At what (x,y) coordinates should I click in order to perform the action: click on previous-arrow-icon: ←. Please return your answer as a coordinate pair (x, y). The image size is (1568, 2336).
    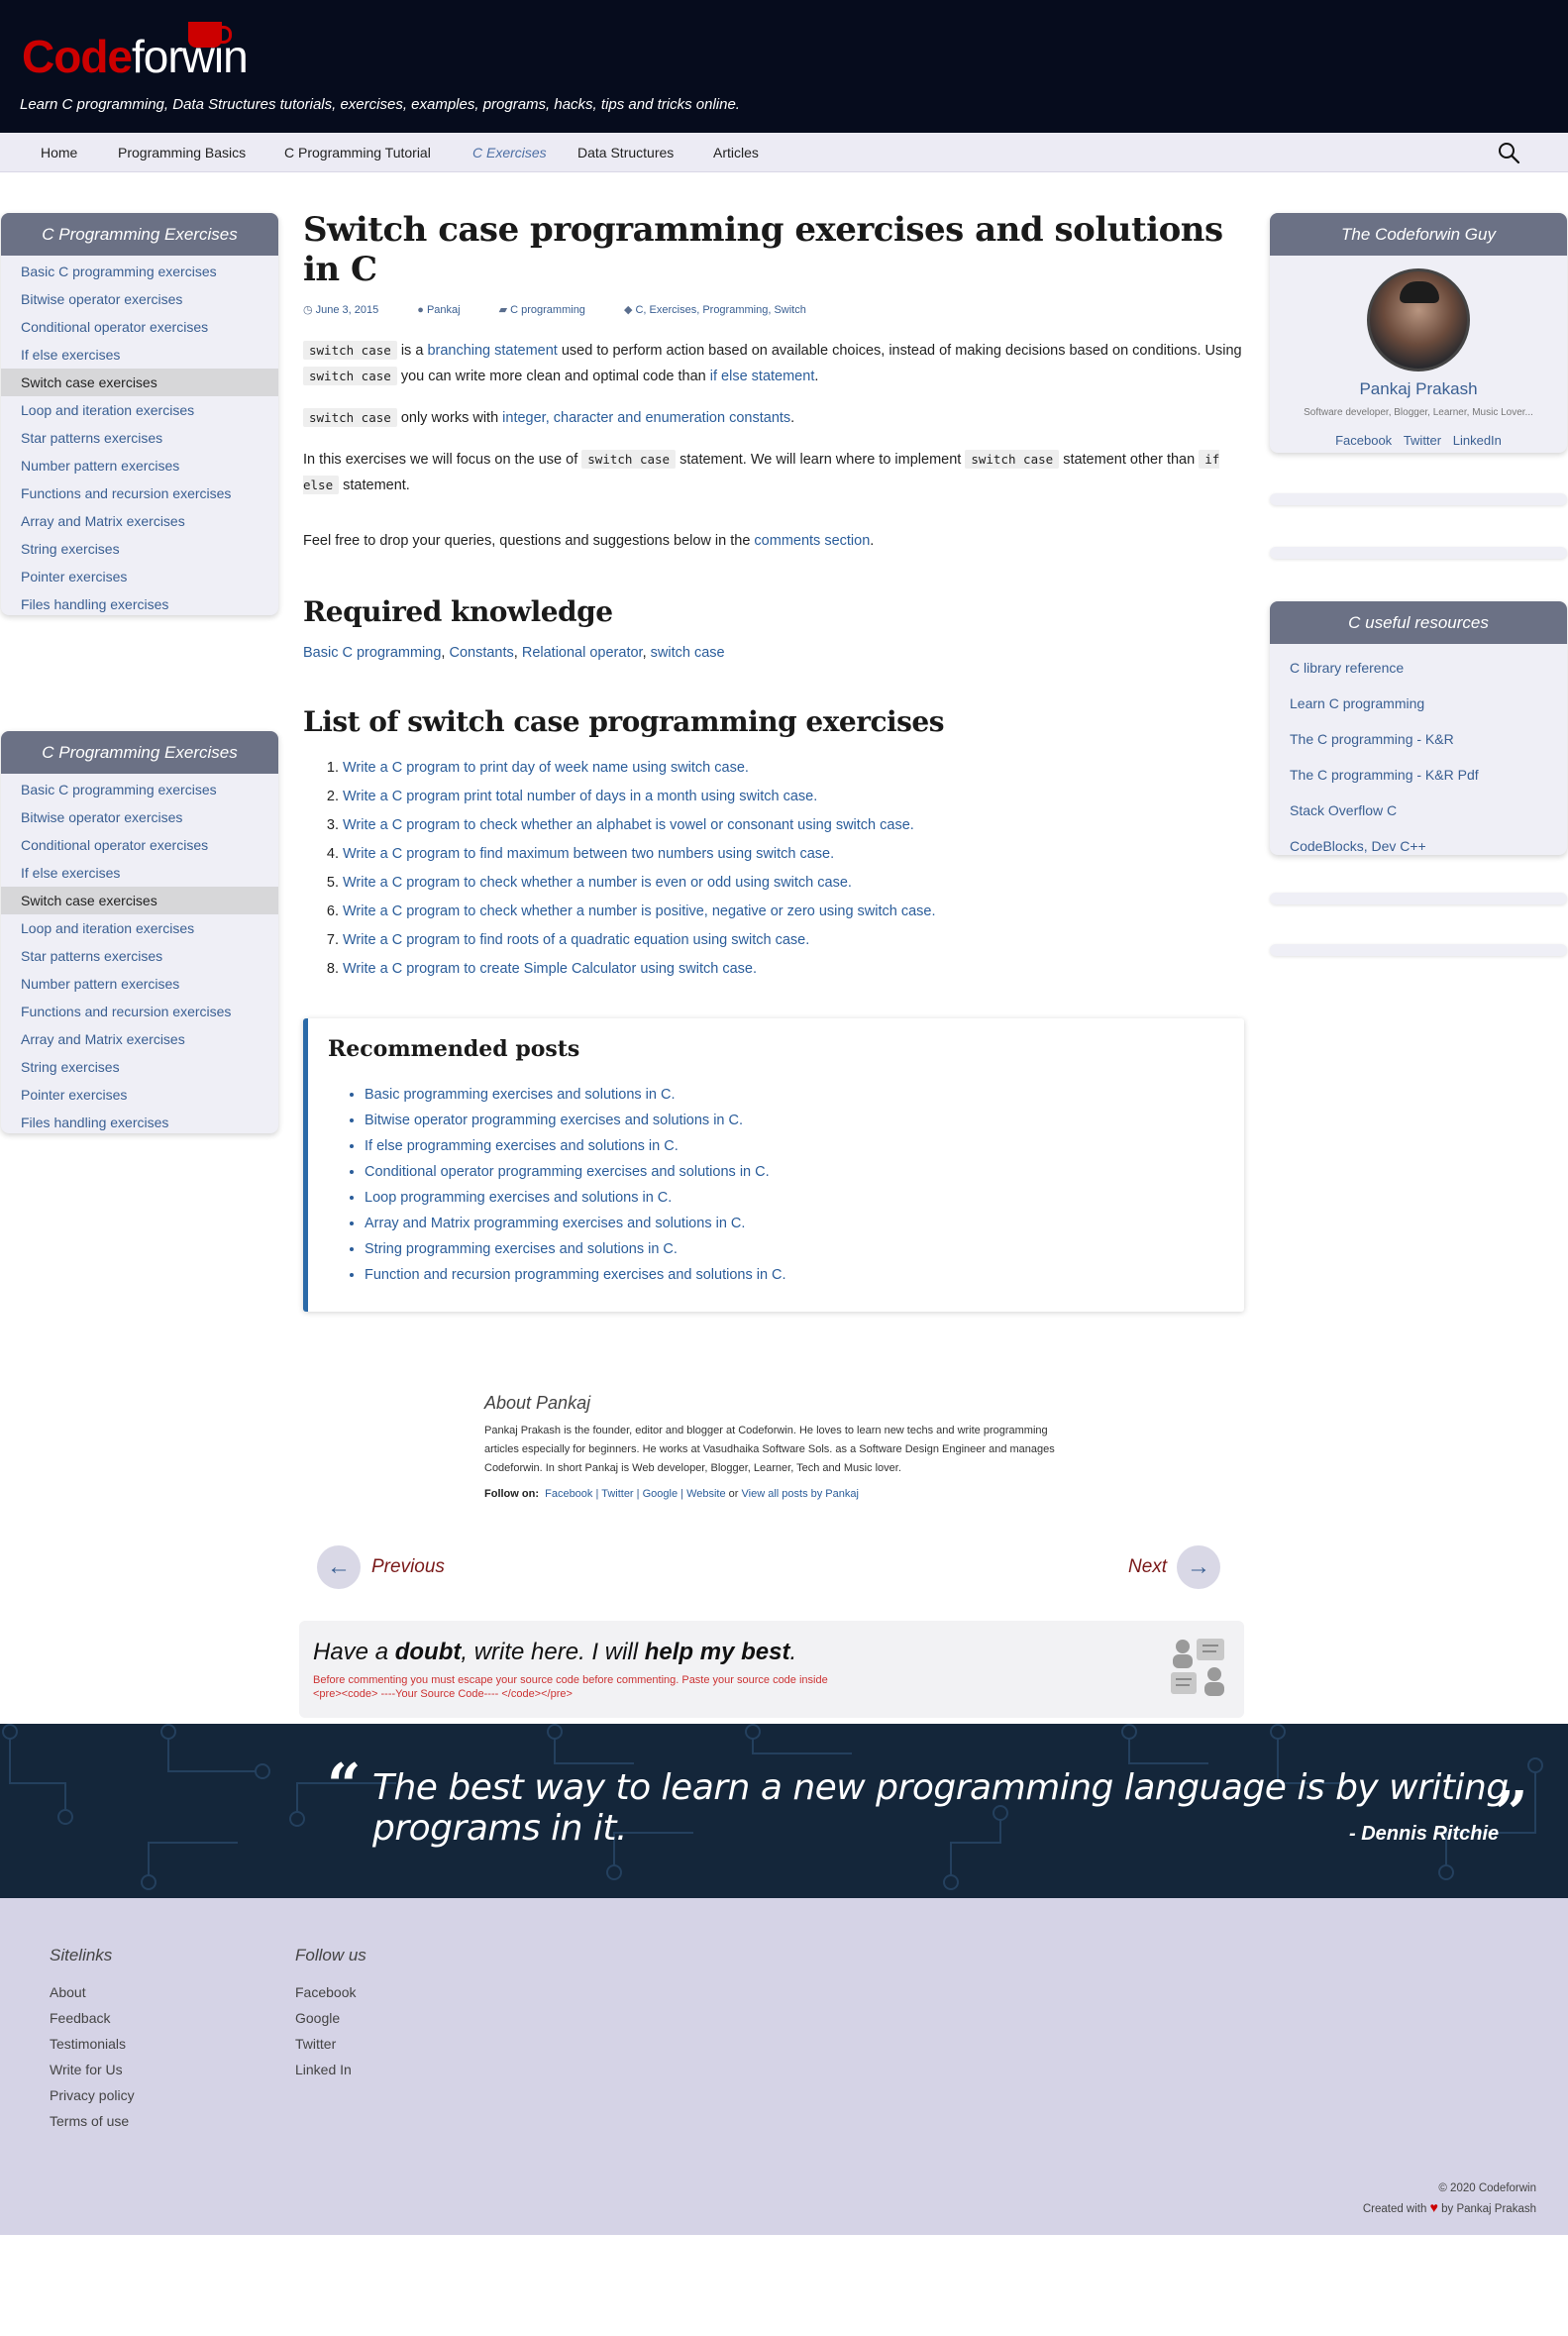
    Looking at the image, I should click on (339, 1567).